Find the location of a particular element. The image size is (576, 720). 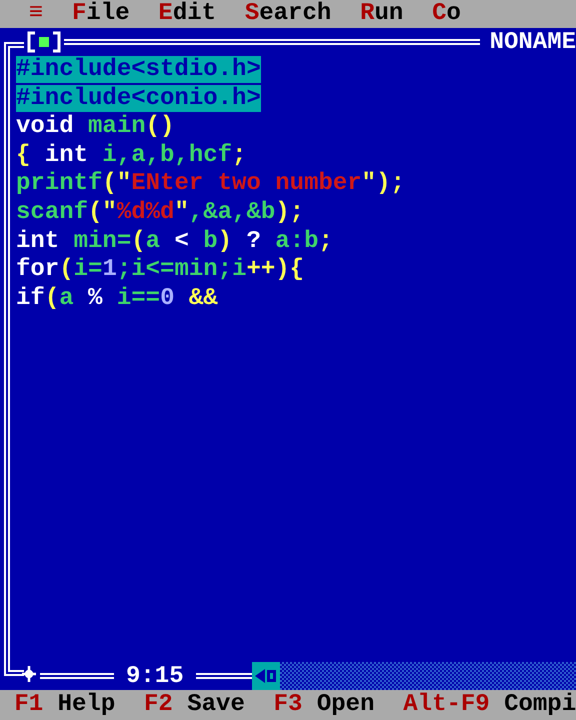

code-line: { int i,a,b,hcf; is located at coordinates (131, 155).